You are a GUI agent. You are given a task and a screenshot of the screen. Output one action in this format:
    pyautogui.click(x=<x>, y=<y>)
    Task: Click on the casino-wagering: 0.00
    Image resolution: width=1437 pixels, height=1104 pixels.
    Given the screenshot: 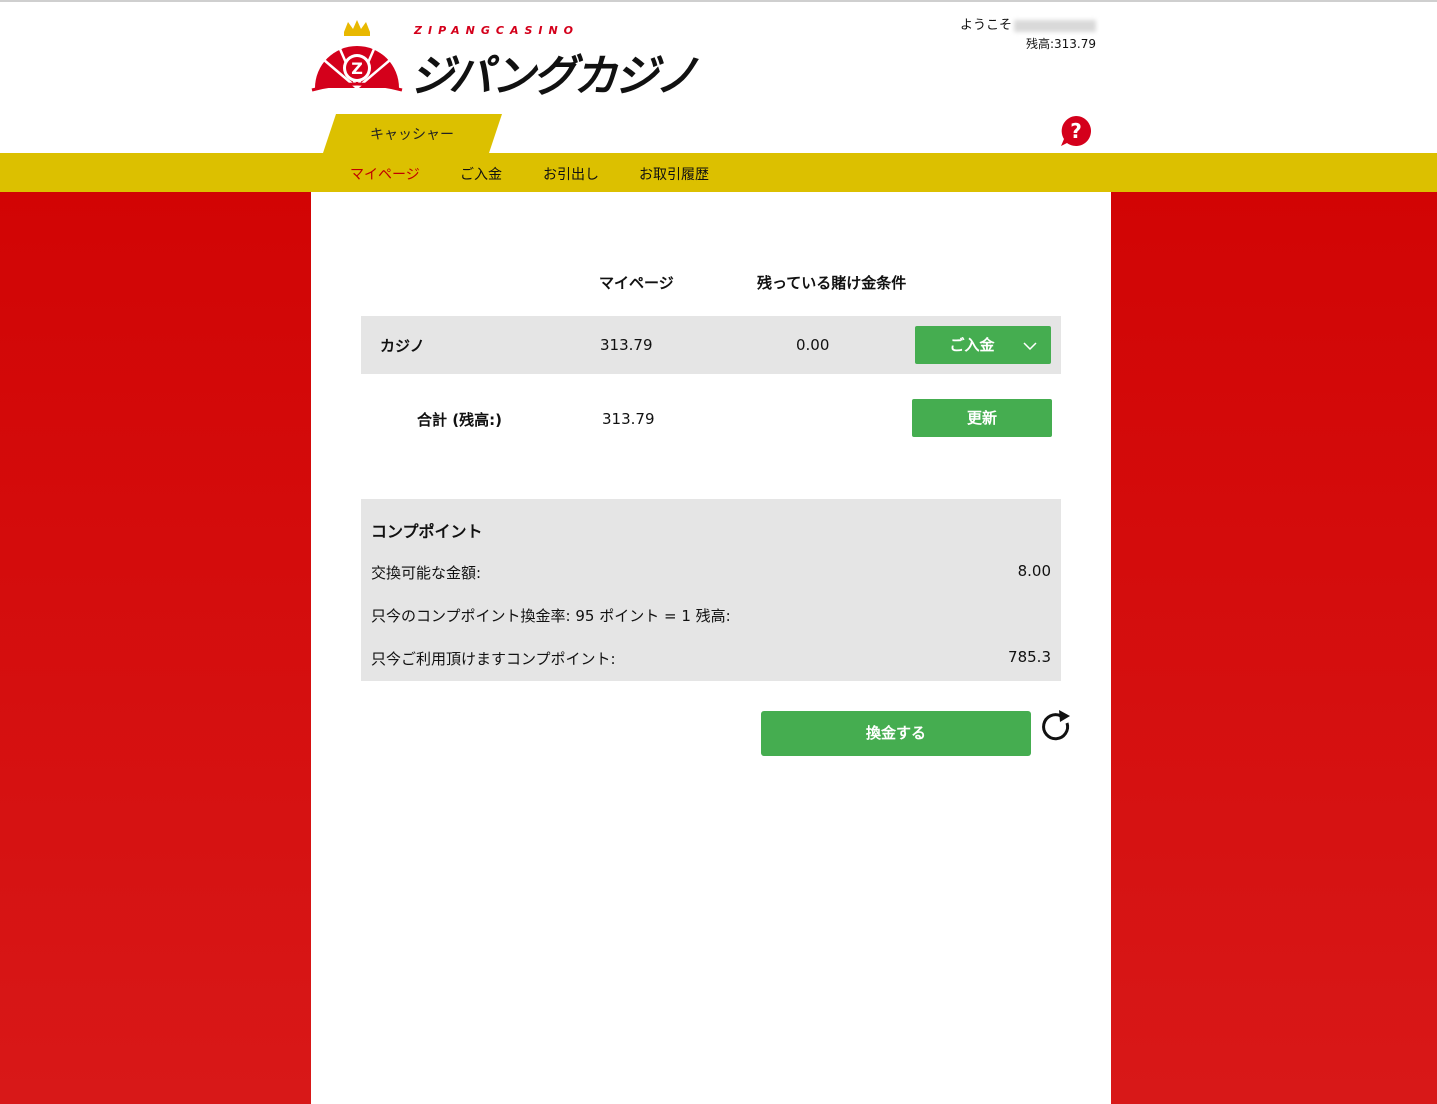 What is the action you would take?
    pyautogui.click(x=813, y=345)
    